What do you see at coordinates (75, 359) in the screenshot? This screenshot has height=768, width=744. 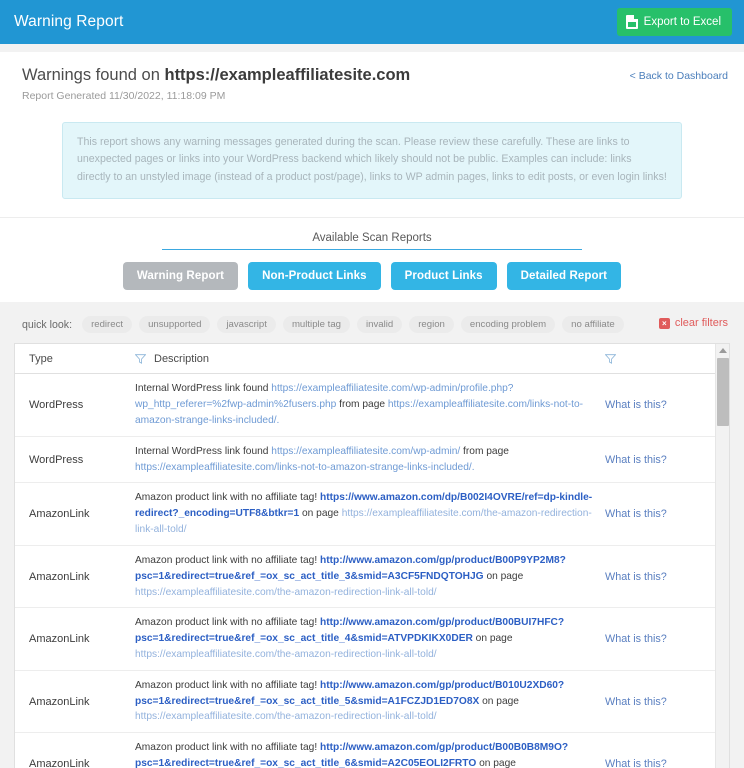 I see `column-header-type: Type` at bounding box center [75, 359].